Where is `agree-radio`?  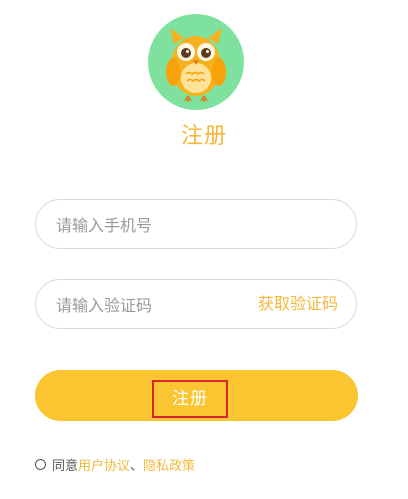 agree-radio is located at coordinates (40, 464).